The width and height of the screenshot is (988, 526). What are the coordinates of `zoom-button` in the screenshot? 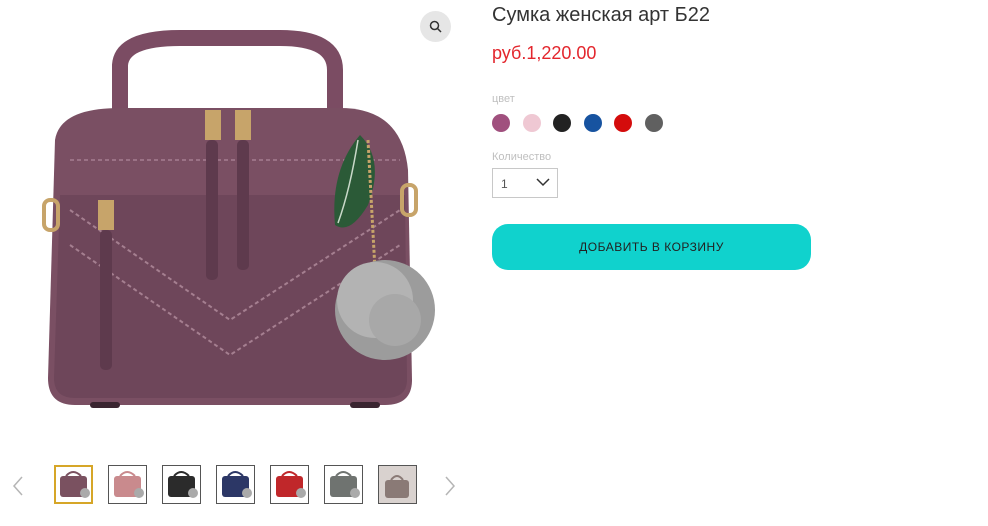 It's located at (435, 26).